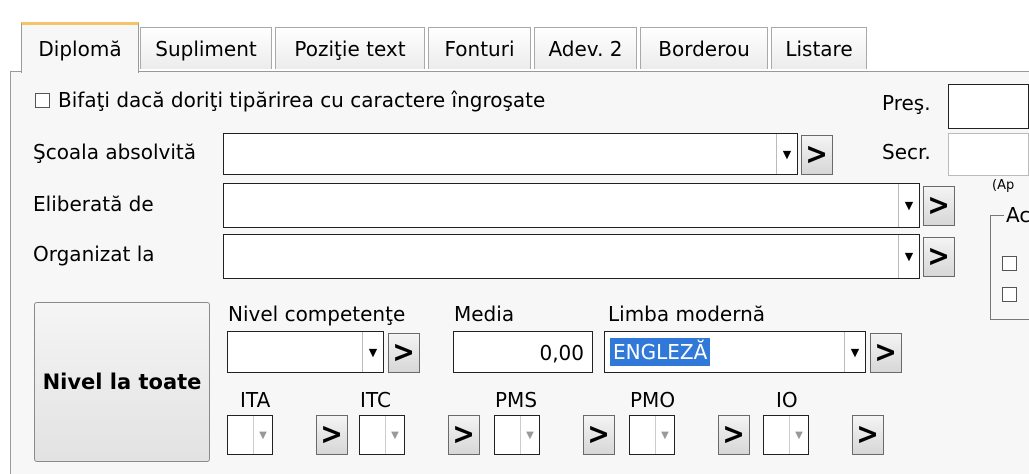 This screenshot has width=1029, height=474. I want to click on organizat-combobox: ▼, so click(571, 256).